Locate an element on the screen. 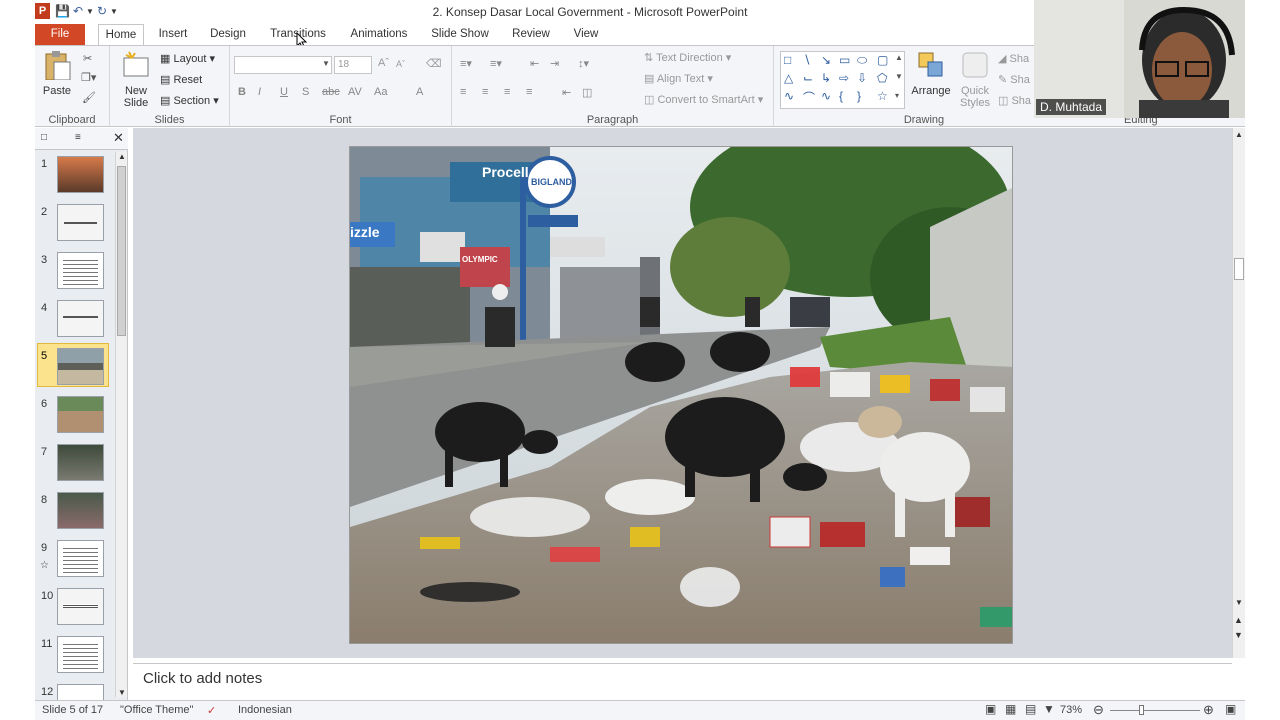 This screenshot has width=1280, height=720. zoom-level: 73% is located at coordinates (1071, 710).